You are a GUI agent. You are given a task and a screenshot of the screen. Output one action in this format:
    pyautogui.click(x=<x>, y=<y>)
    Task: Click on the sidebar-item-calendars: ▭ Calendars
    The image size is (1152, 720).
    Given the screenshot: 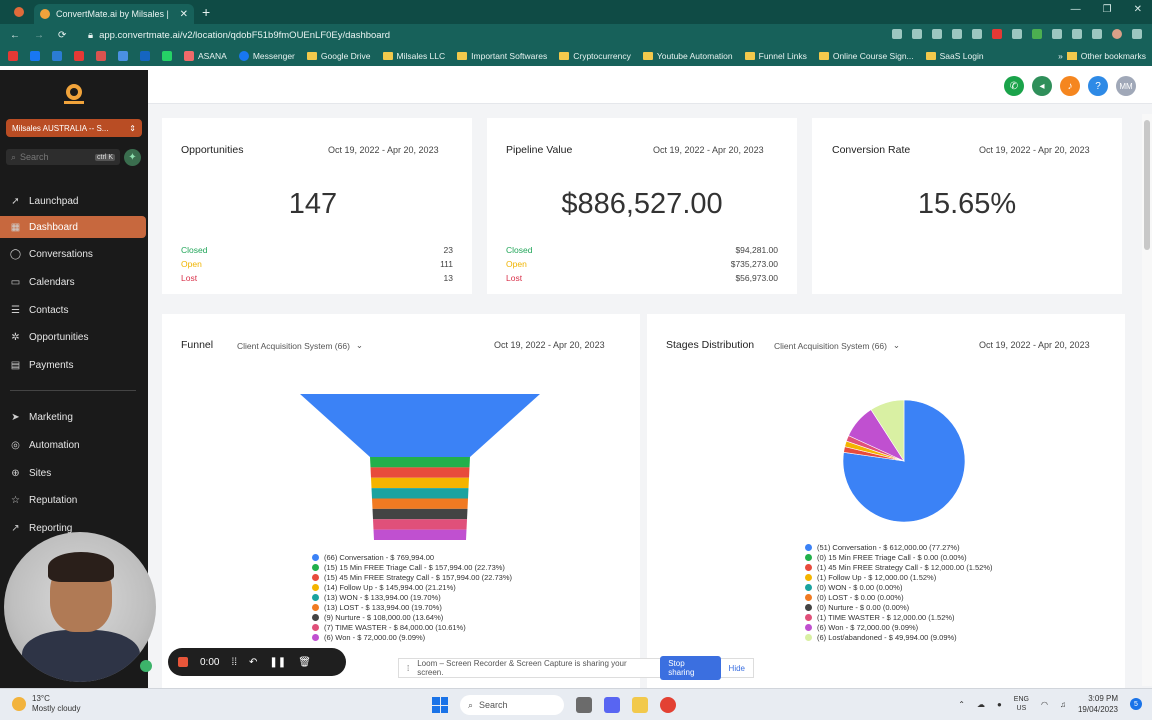 What is the action you would take?
    pyautogui.click(x=74, y=282)
    